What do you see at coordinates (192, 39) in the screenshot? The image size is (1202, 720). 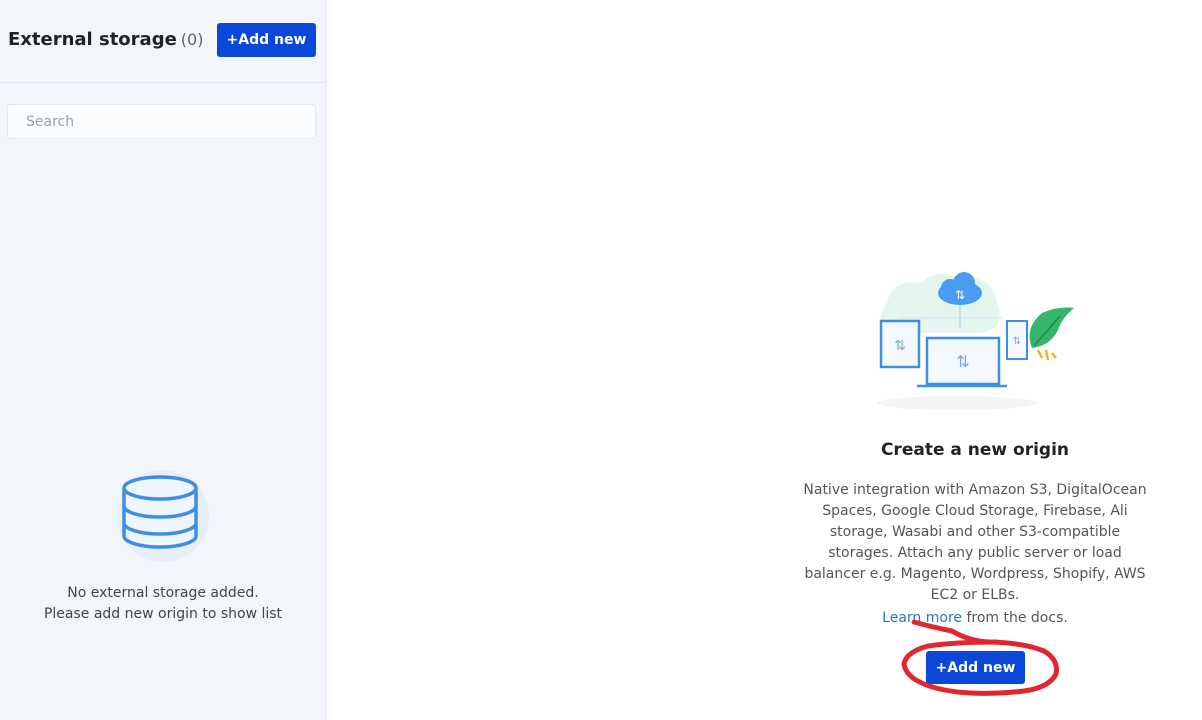 I see `storage-count: (0)` at bounding box center [192, 39].